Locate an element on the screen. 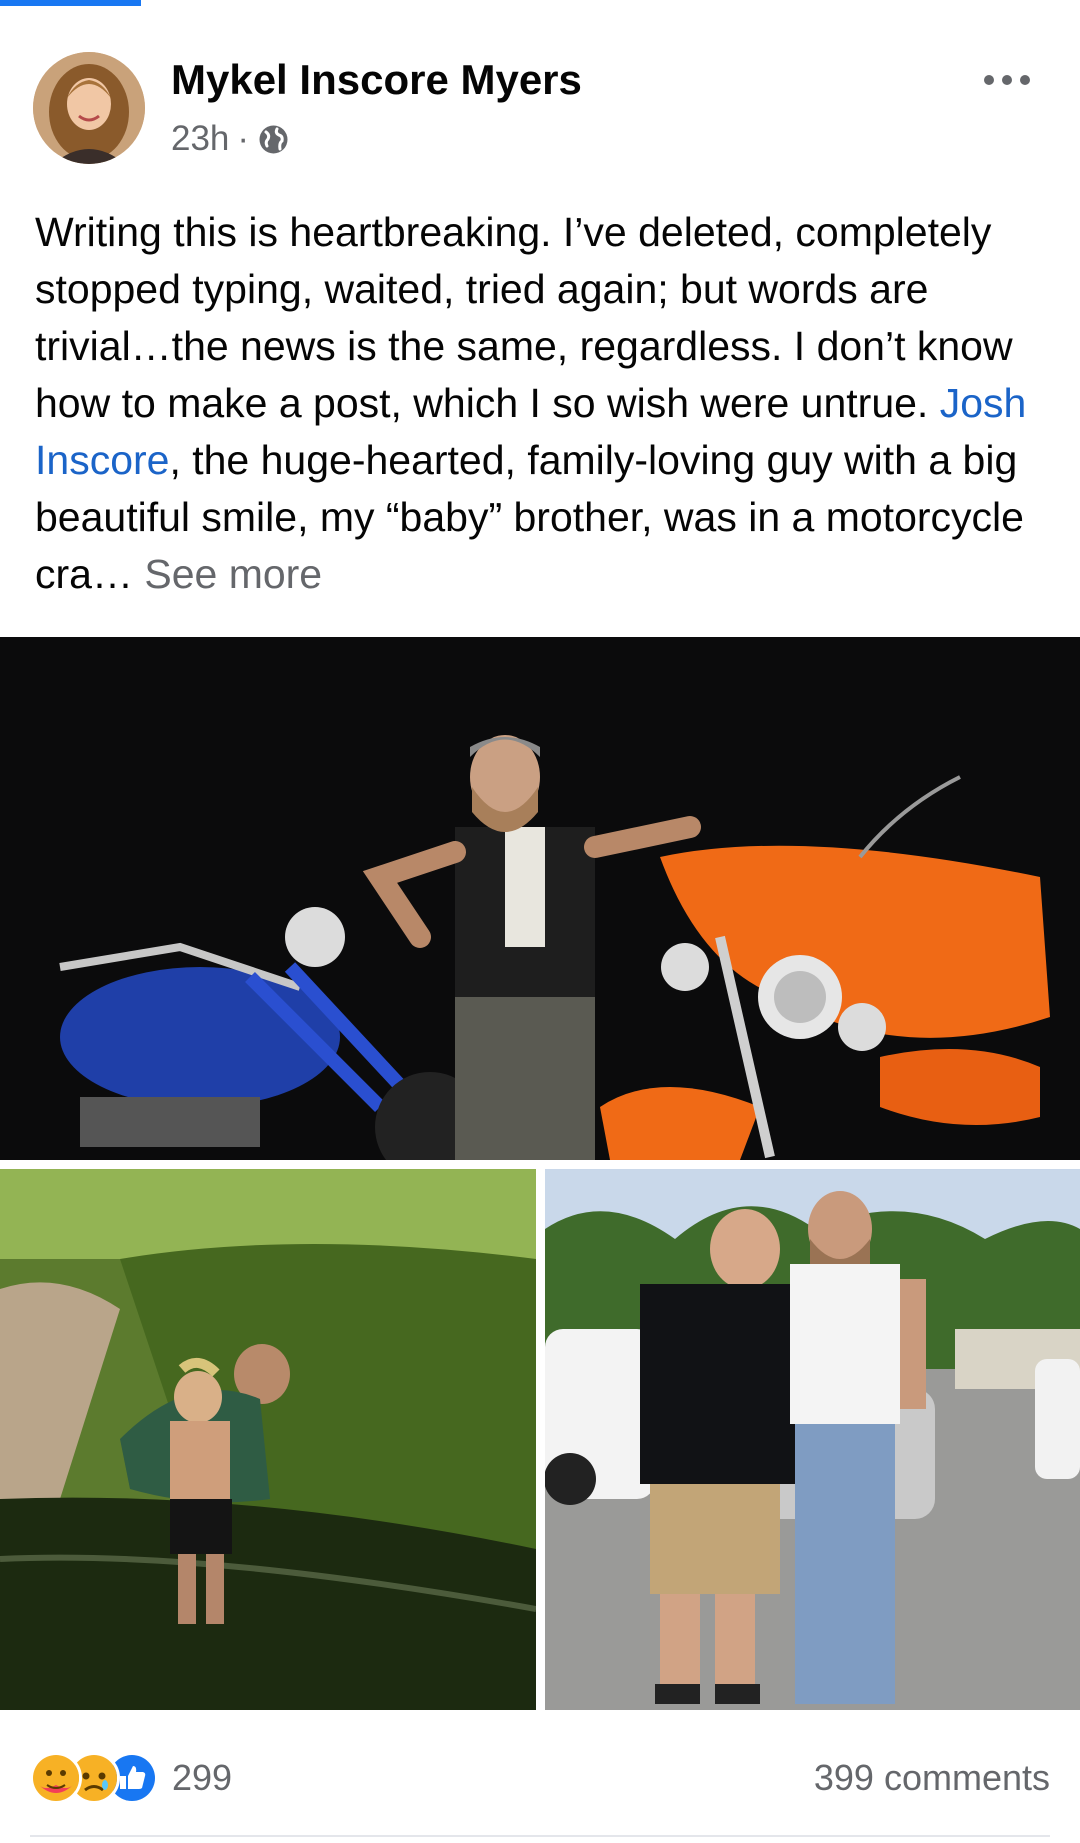 This screenshot has height=1843, width=1080. post-meta: 23h · is located at coordinates (230, 139).